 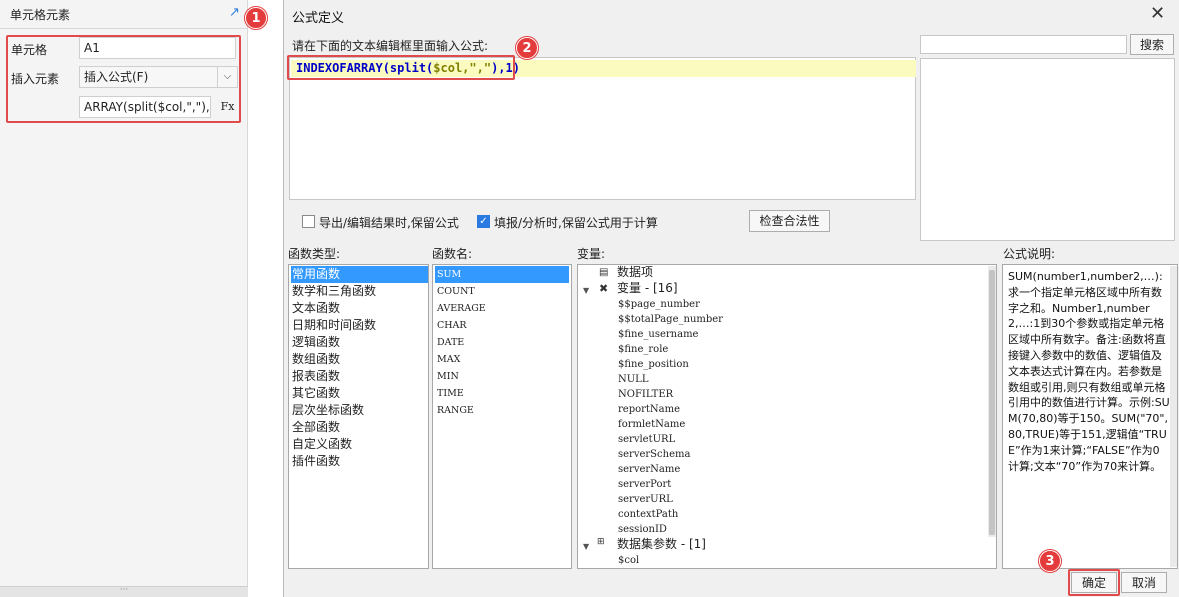 I want to click on divider, so click(x=124, y=28).